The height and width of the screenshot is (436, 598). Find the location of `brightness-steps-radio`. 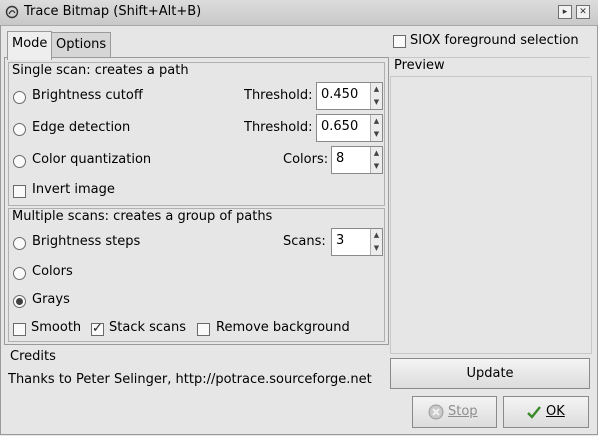

brightness-steps-radio is located at coordinates (19, 243).